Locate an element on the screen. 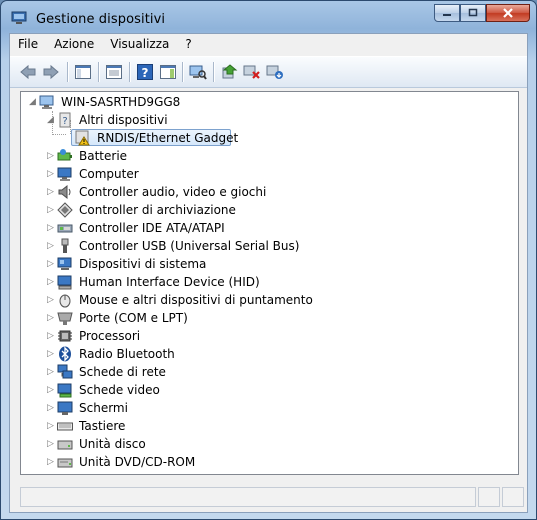 Image resolution: width=537 pixels, height=520 pixels. help-icon: ? is located at coordinates (145, 72).